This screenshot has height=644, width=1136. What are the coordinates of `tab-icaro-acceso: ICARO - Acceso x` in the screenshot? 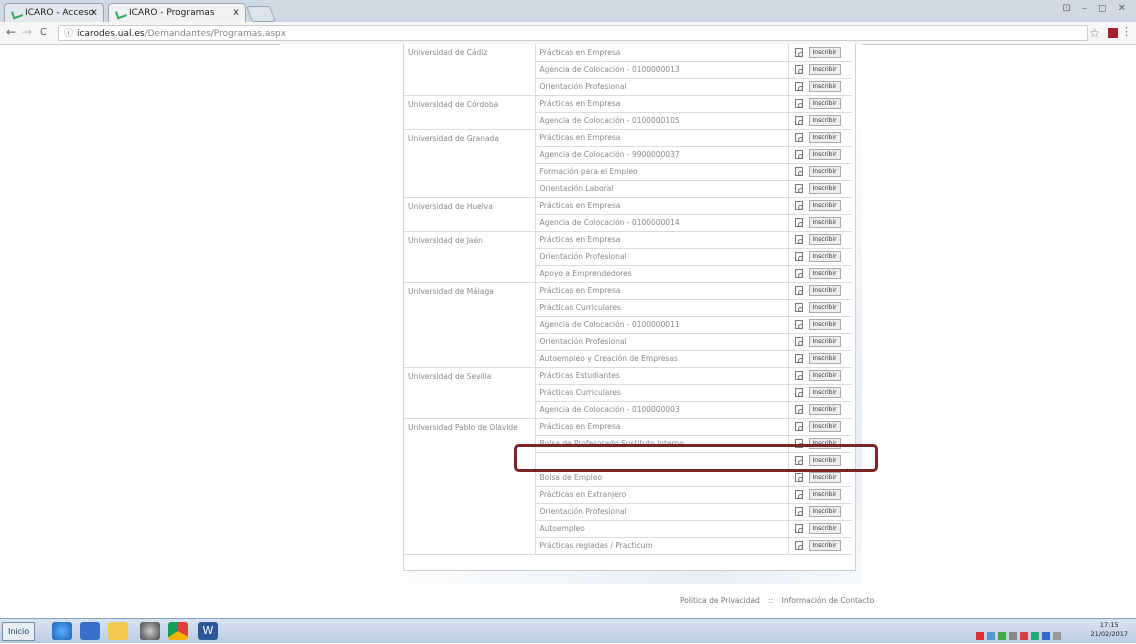 It's located at (54, 12).